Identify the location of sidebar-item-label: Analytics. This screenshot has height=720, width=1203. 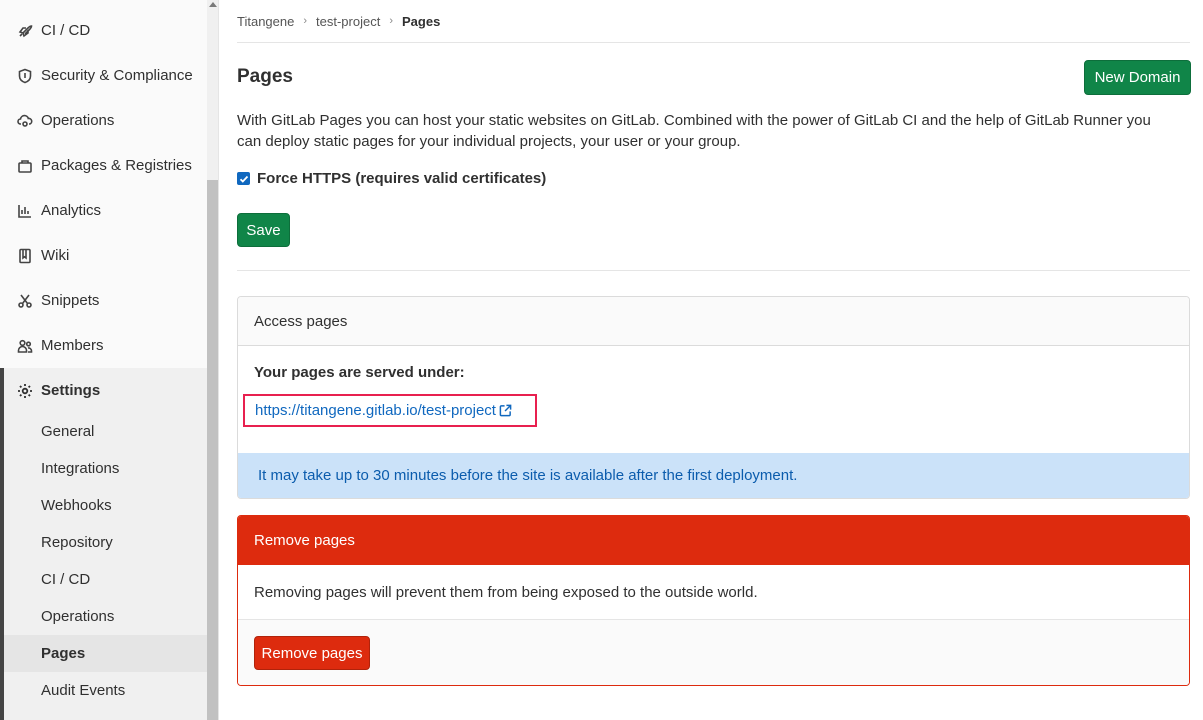
(71, 210).